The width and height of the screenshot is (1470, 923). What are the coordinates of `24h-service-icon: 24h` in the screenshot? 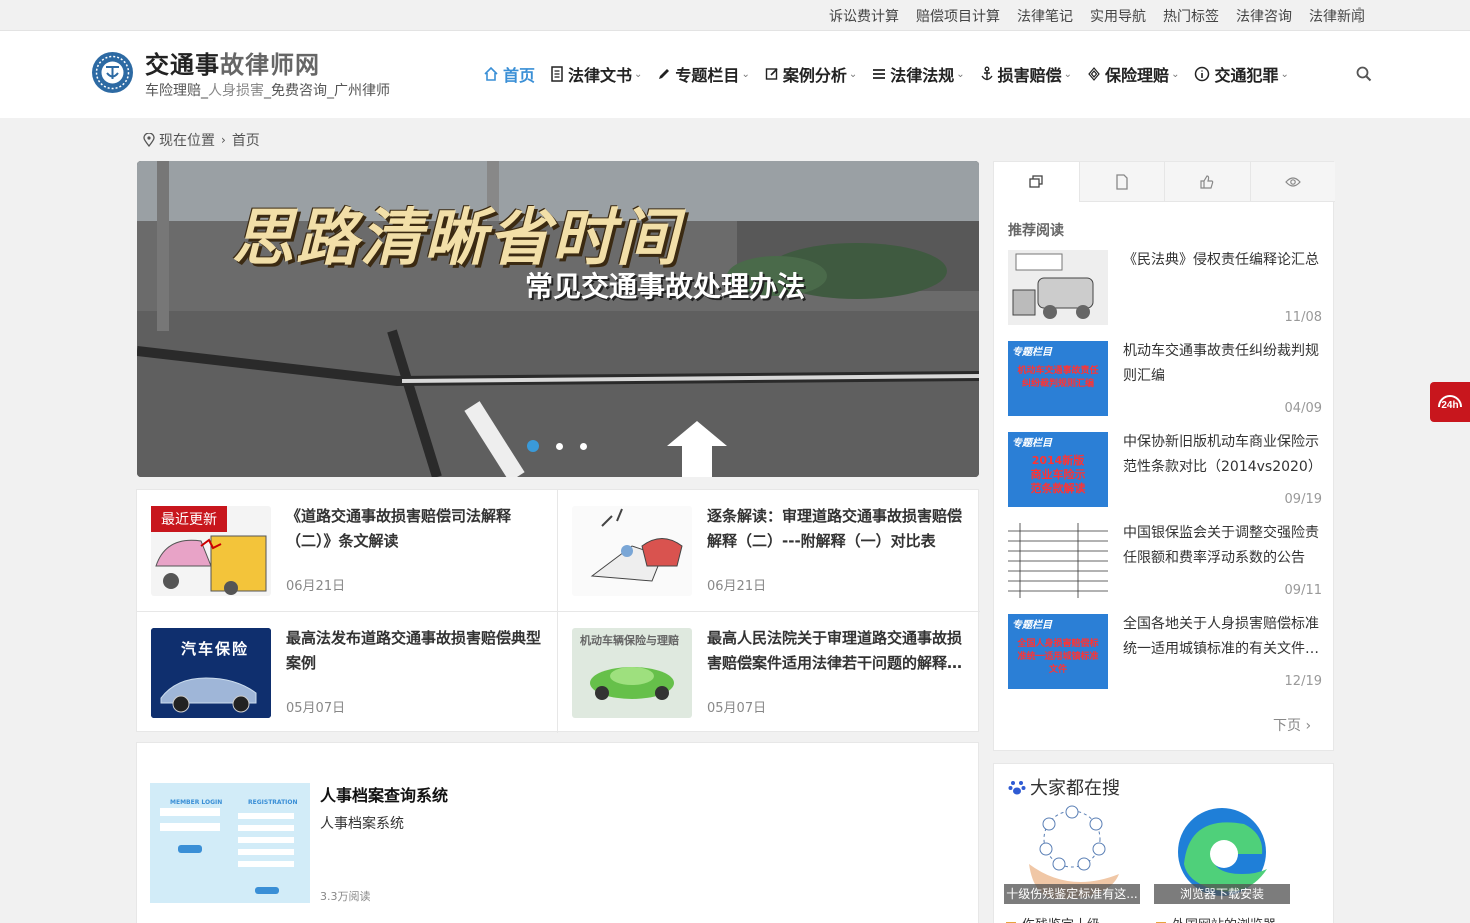 It's located at (1450, 403).